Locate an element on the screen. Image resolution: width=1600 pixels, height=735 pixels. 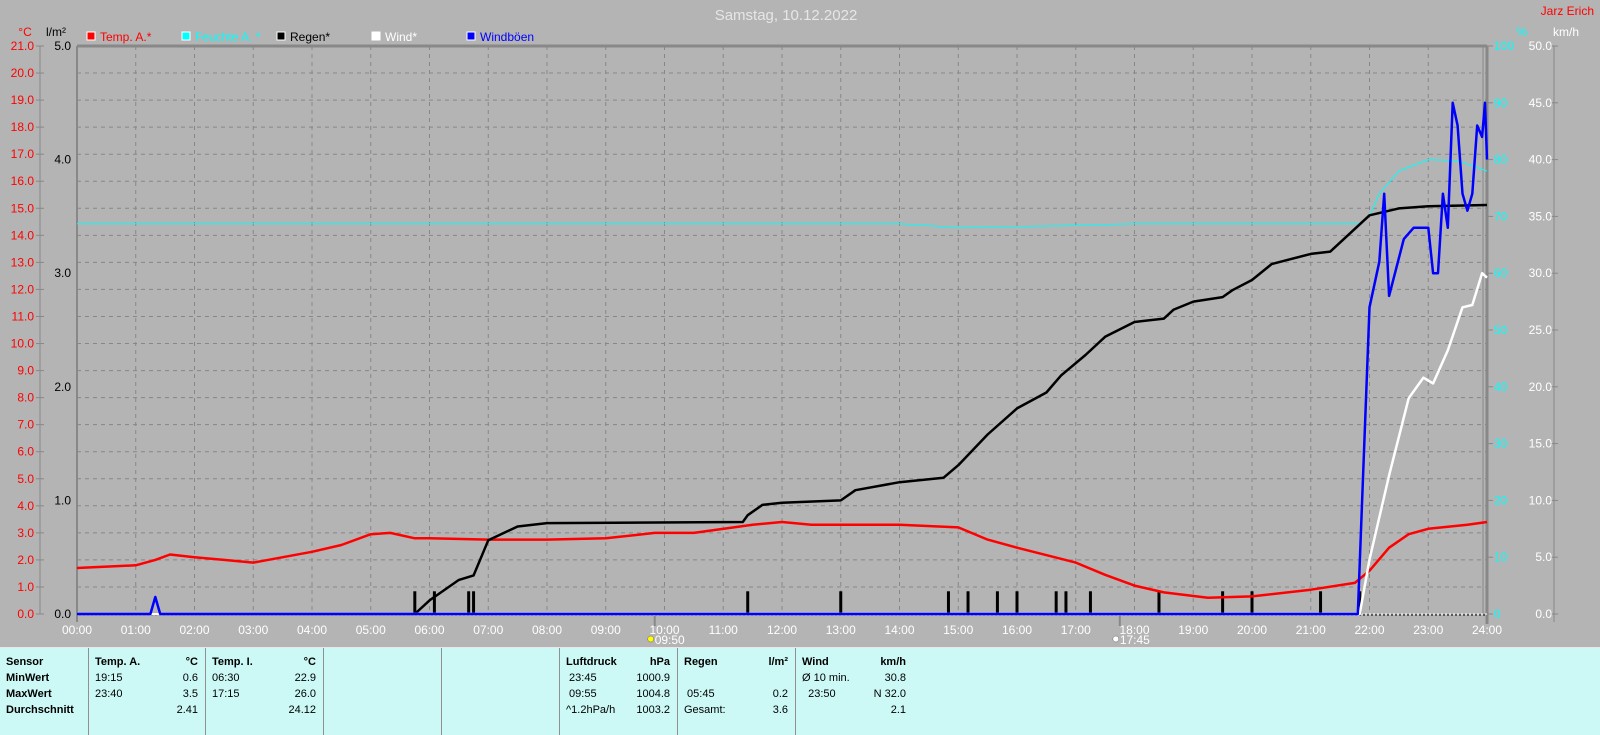
x-tick-label: 03:00 is located at coordinates (253, 630).